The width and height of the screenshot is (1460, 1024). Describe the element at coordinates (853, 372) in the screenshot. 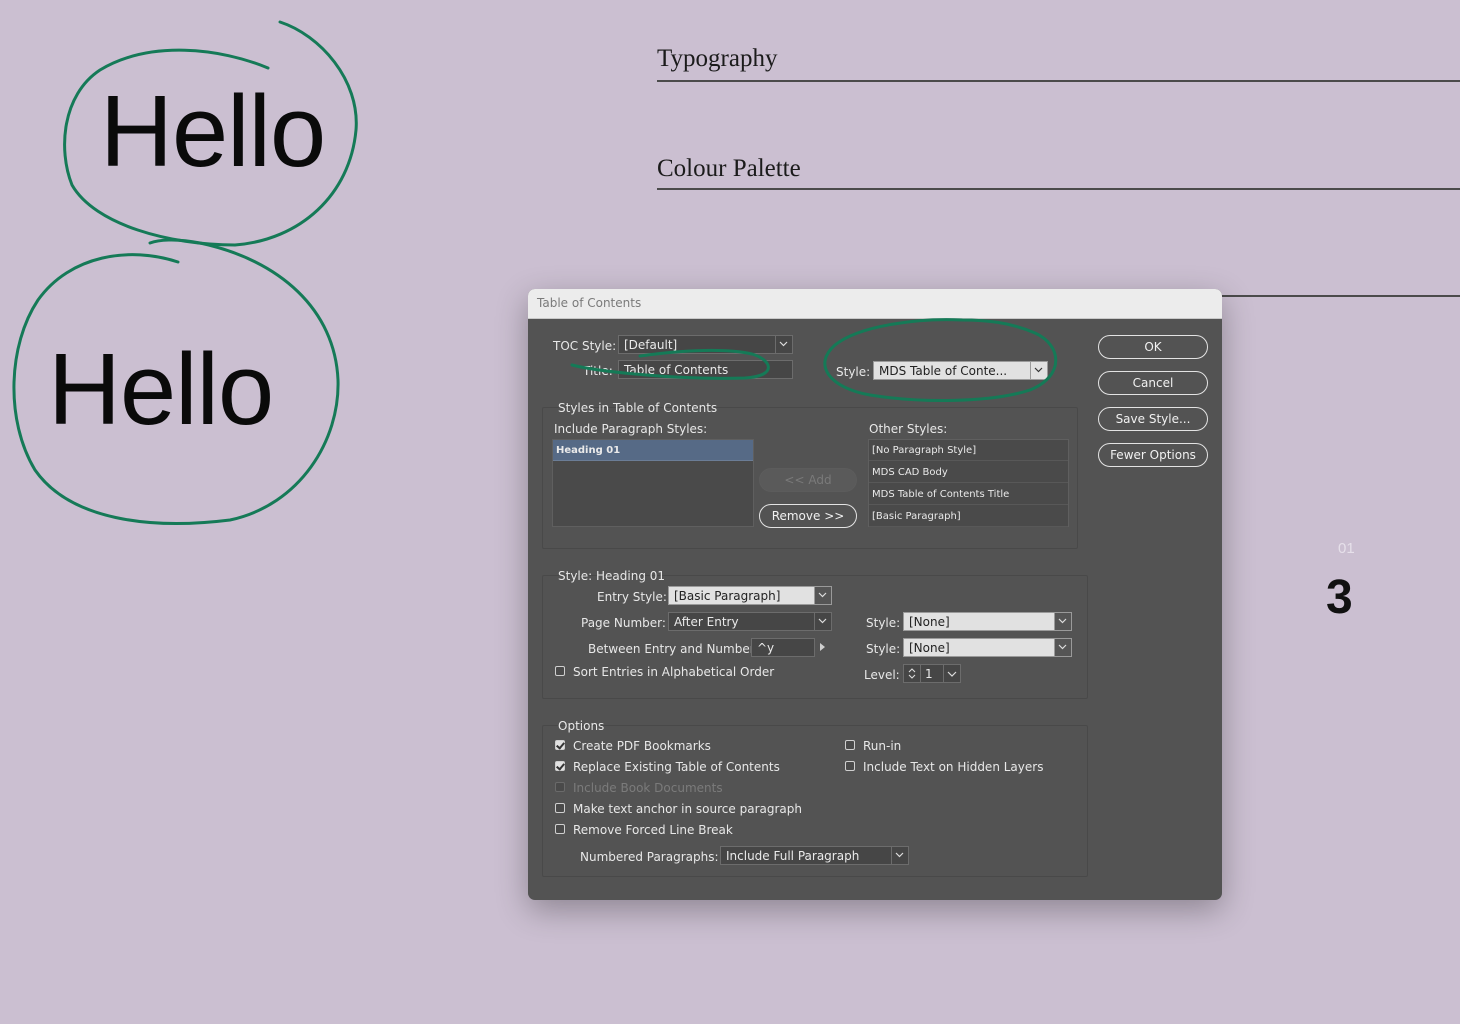

I see `title-style-label: Style:` at that location.